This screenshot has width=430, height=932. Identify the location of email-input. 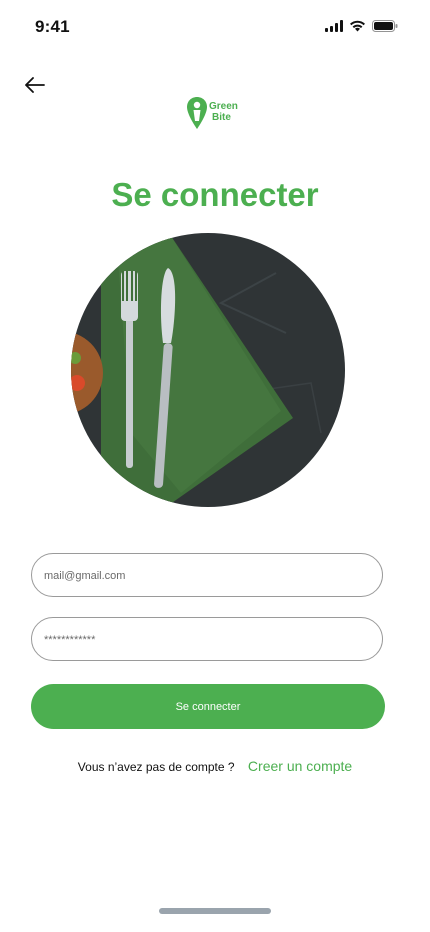
(204, 576).